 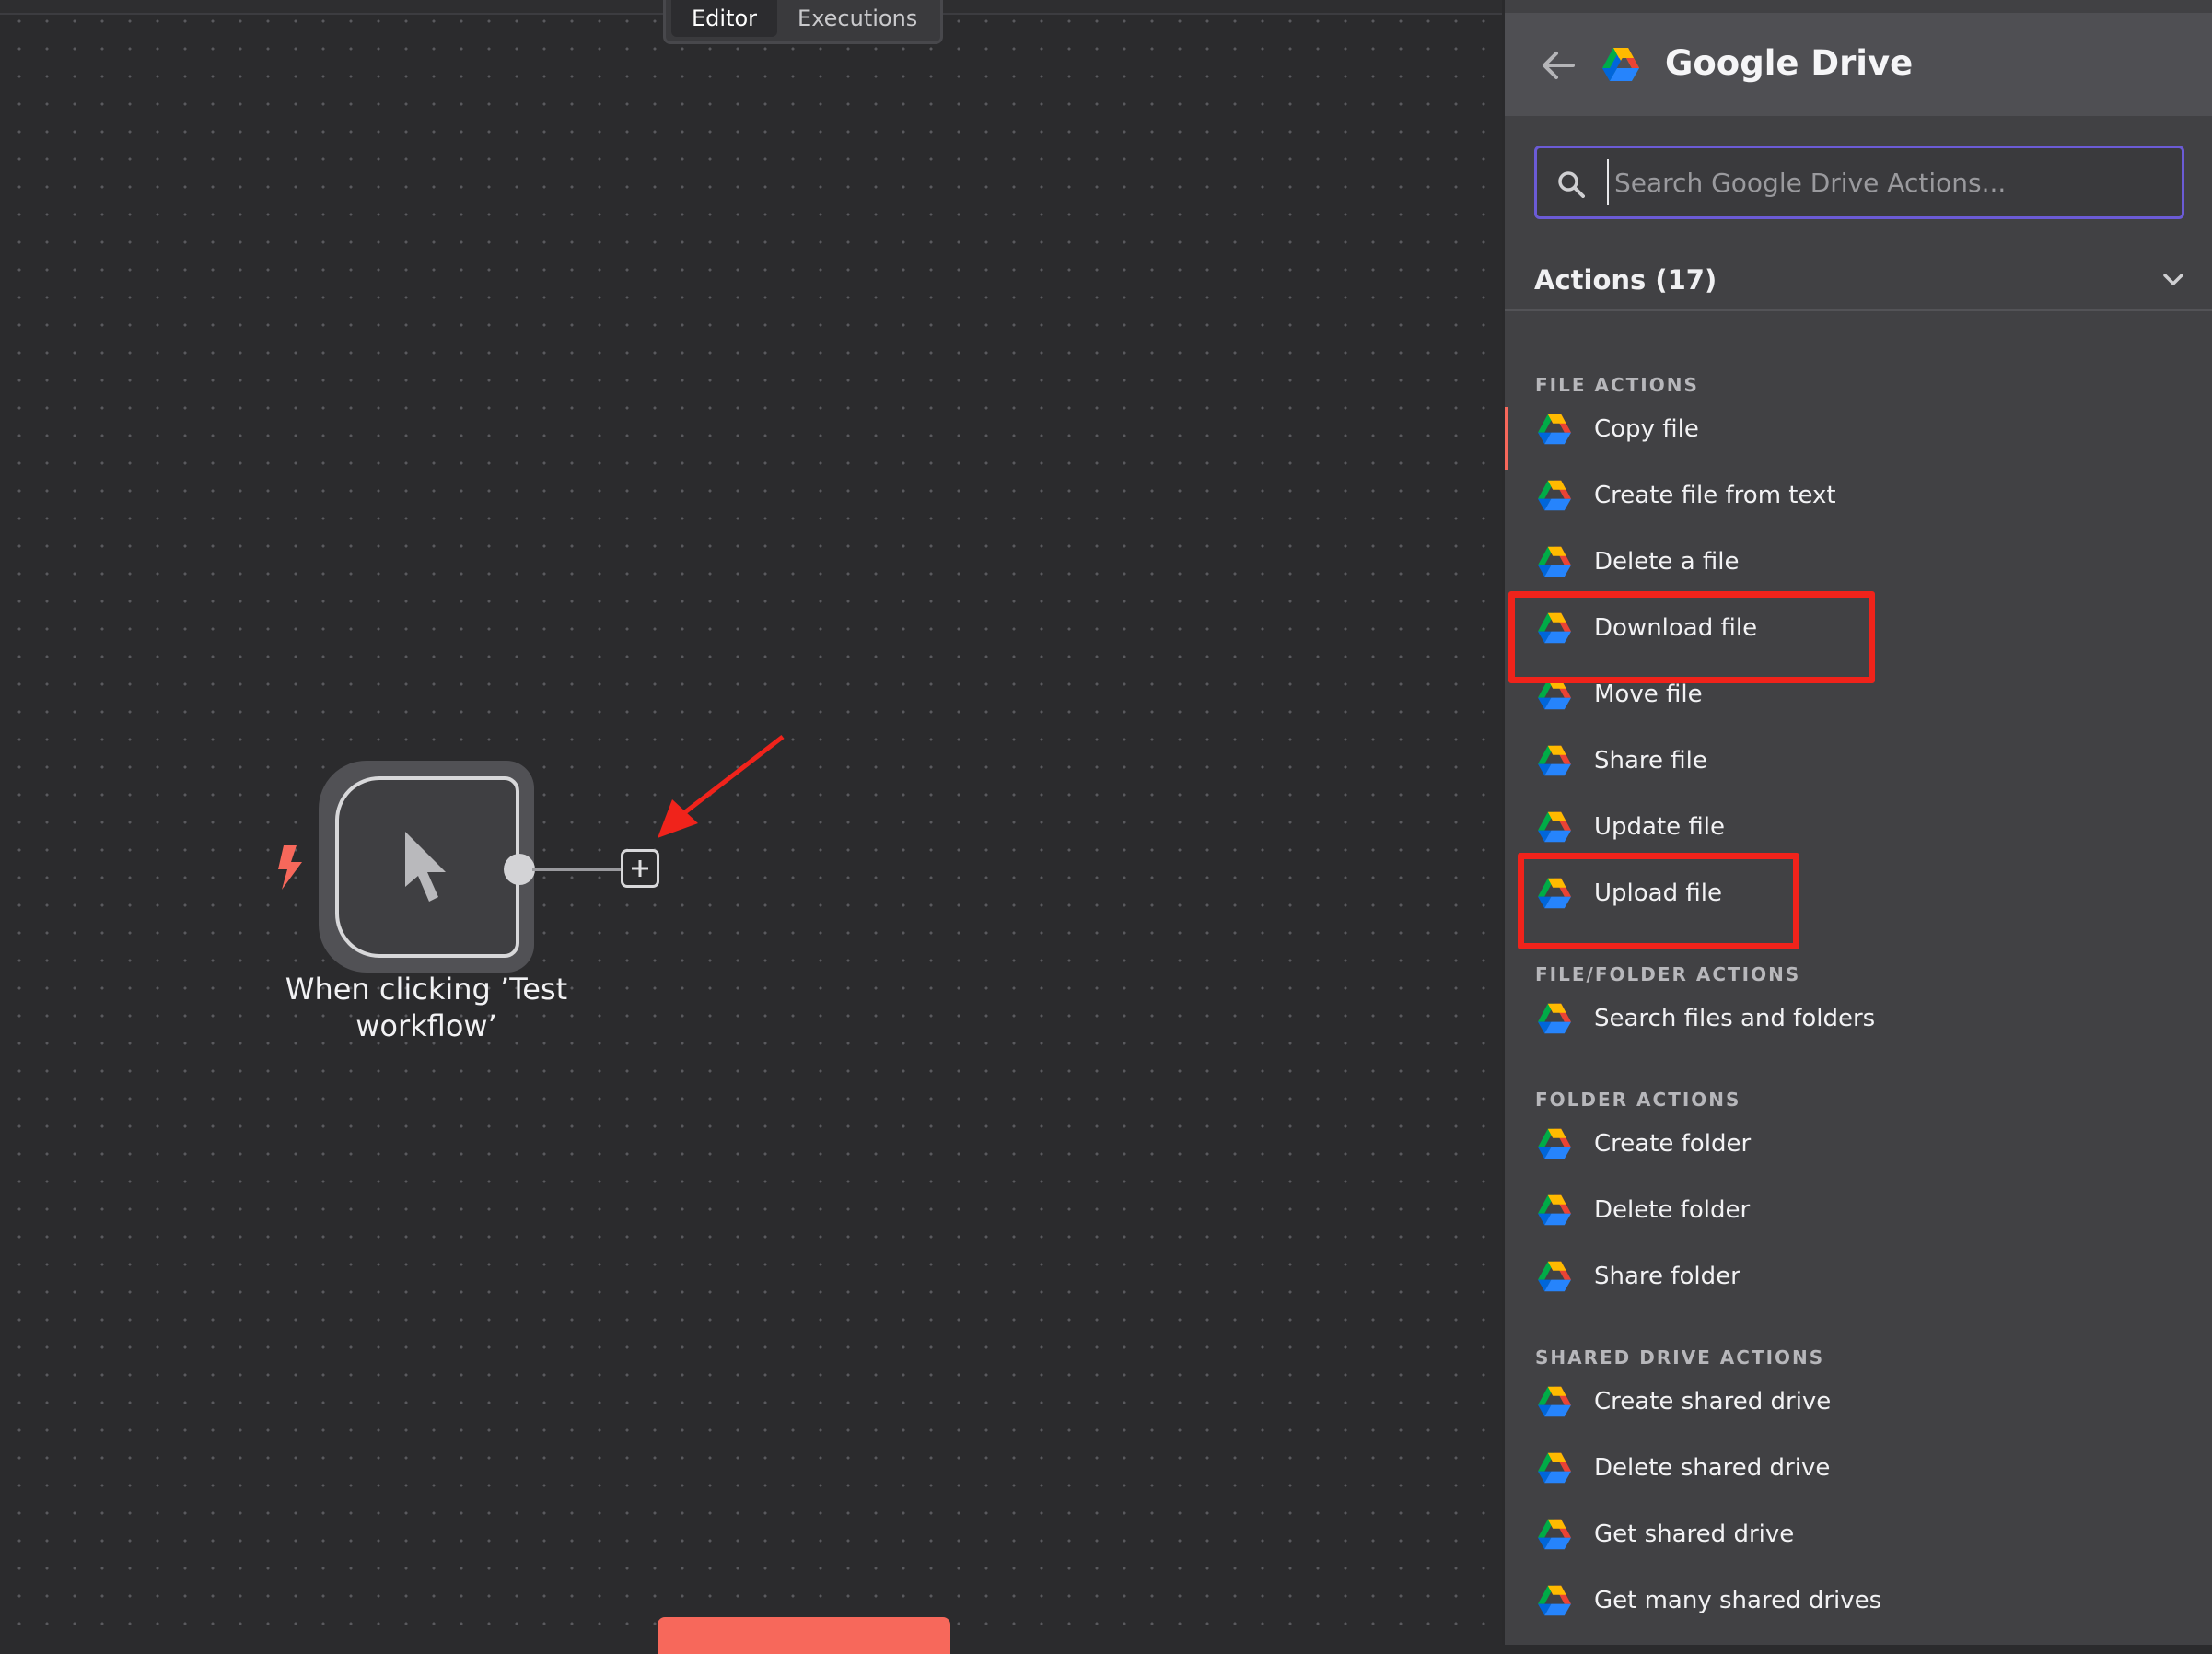 What do you see at coordinates (1859, 628) in the screenshot?
I see `action-item-download-file: Download file` at bounding box center [1859, 628].